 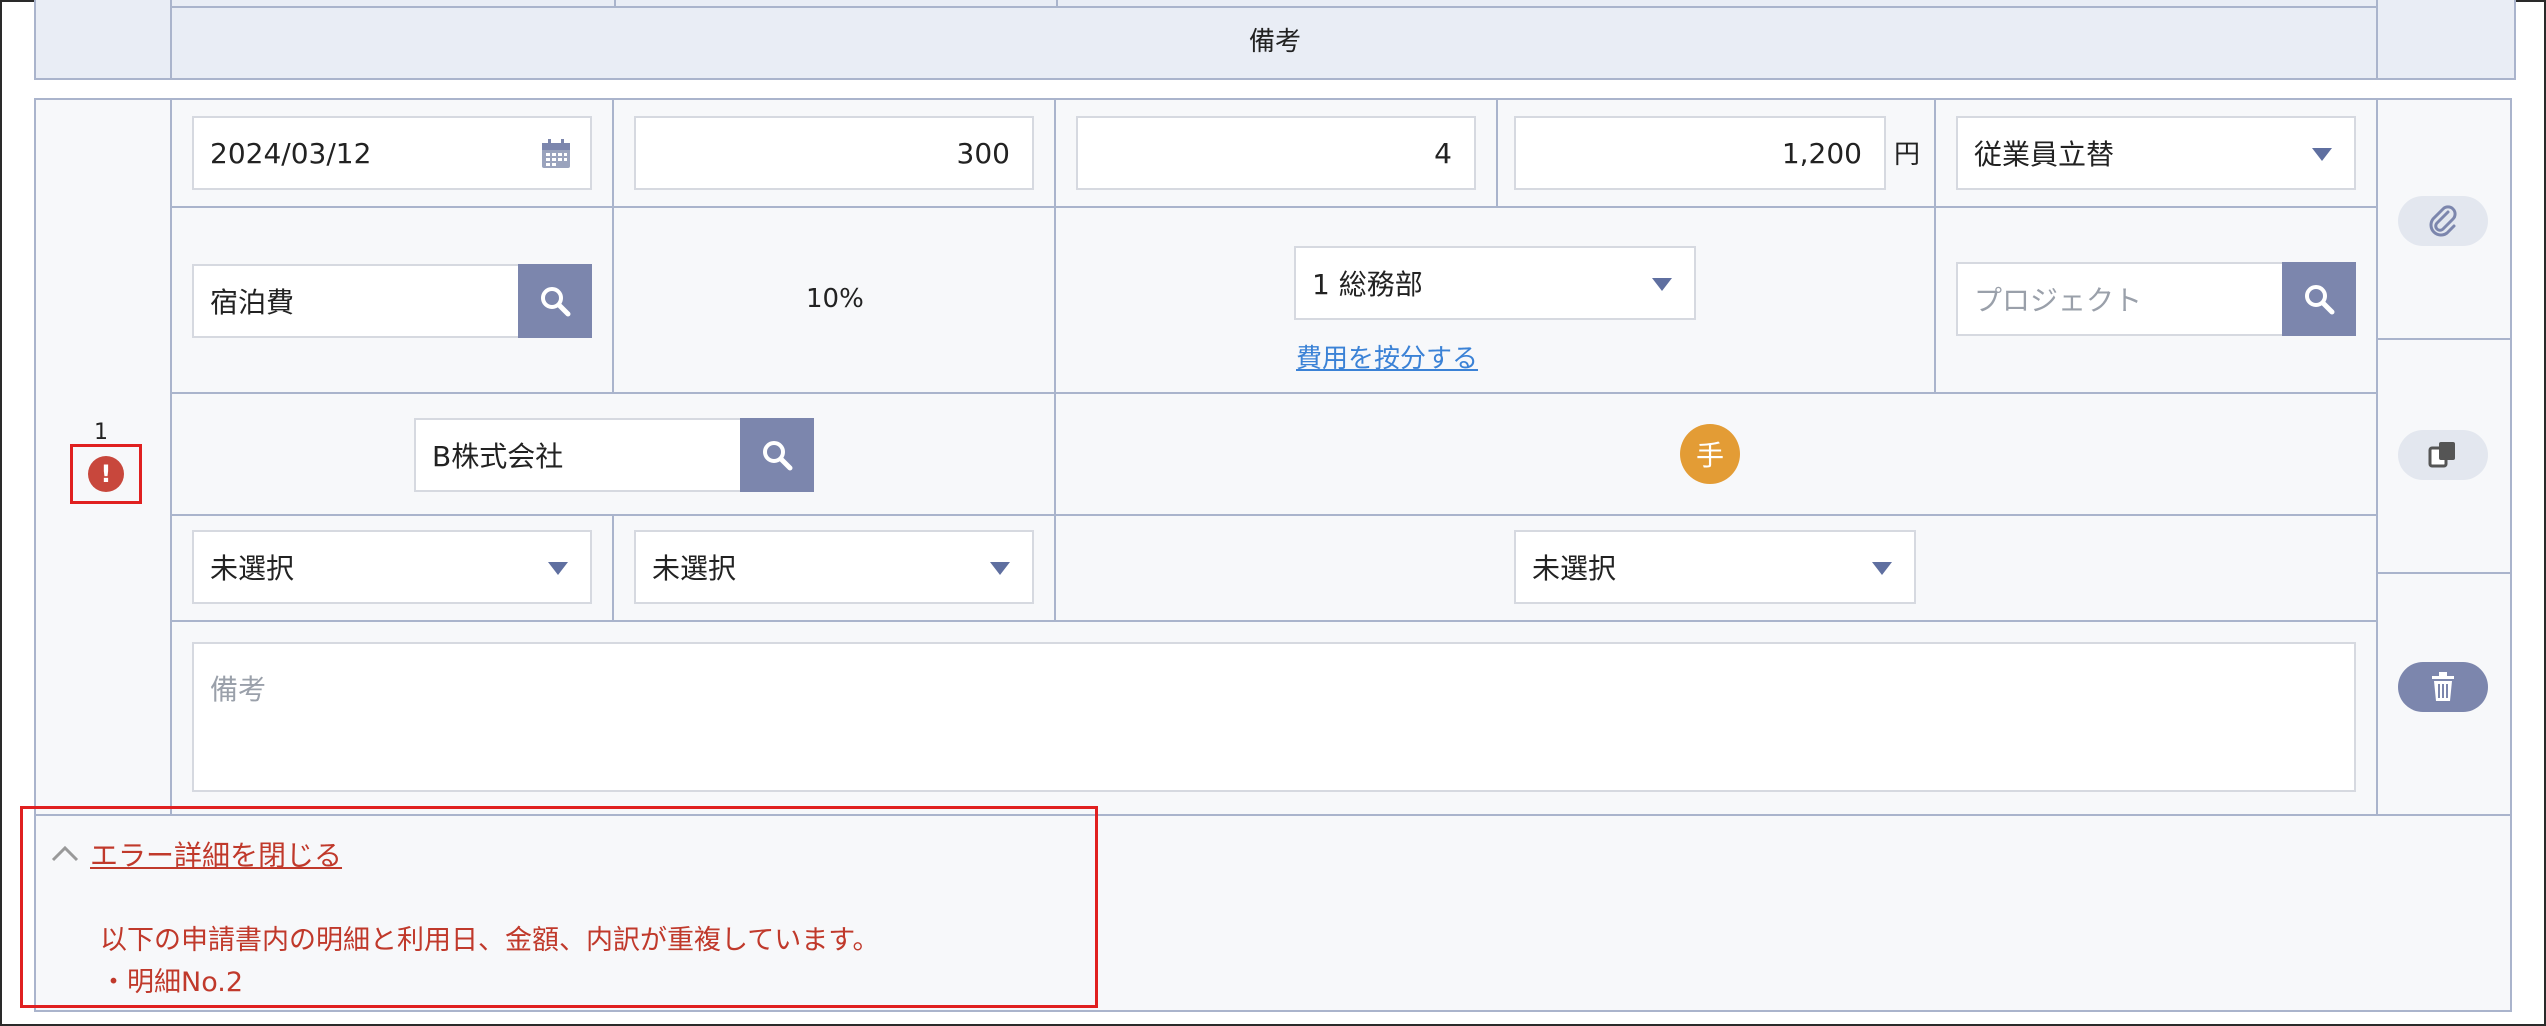 I want to click on error-item: ・明細No.2, so click(x=172, y=982).